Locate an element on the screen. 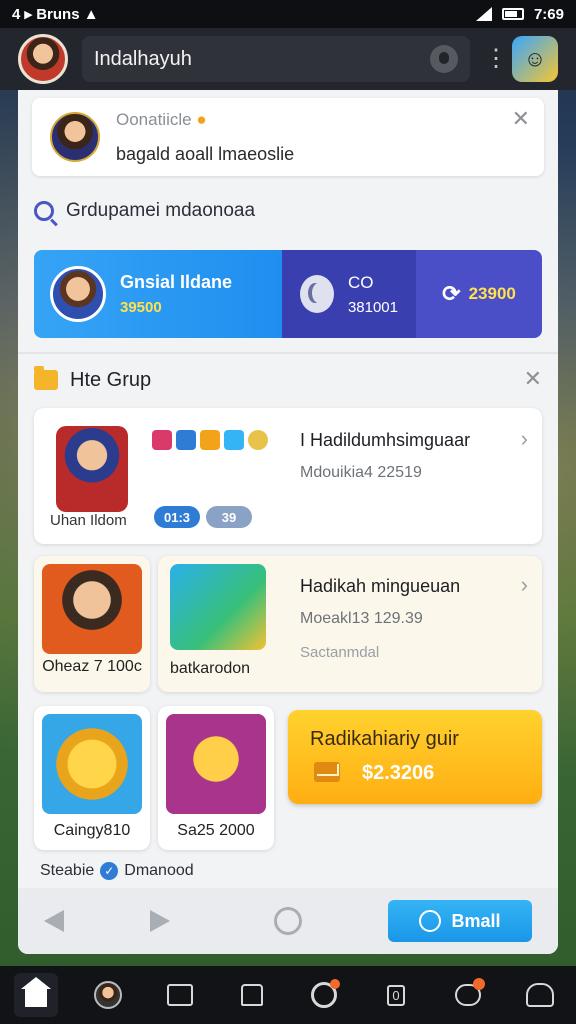 The width and height of the screenshot is (576, 1024). status-bar: 4 ▸ Bruns ▲ 7:69 is located at coordinates (288, 14).